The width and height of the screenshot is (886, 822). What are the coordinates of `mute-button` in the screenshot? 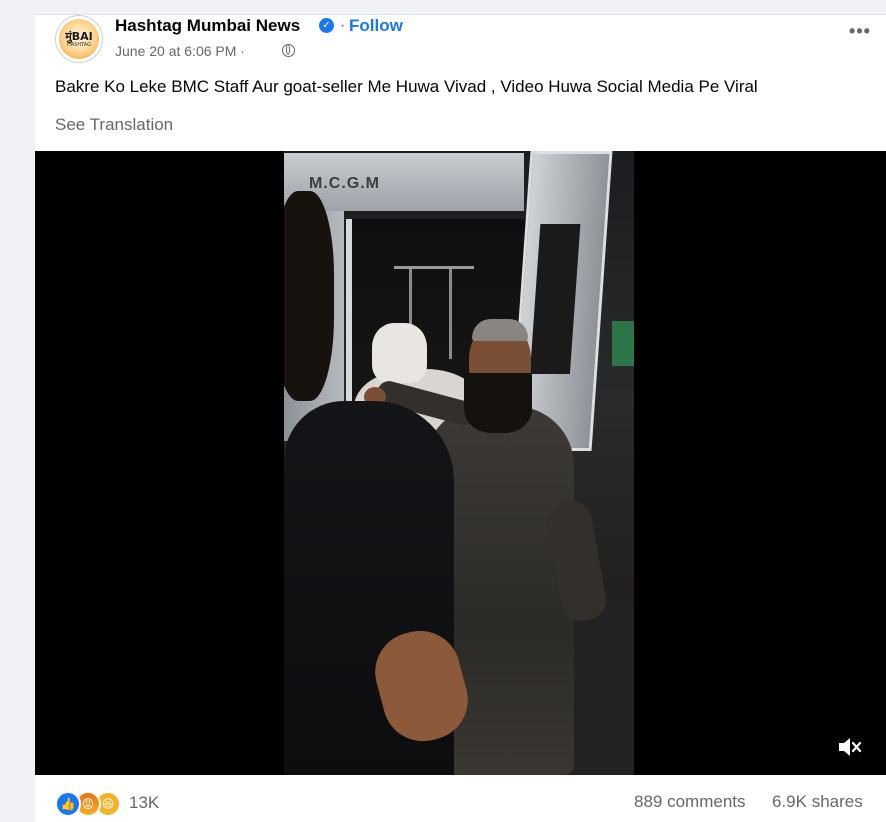 It's located at (849, 747).